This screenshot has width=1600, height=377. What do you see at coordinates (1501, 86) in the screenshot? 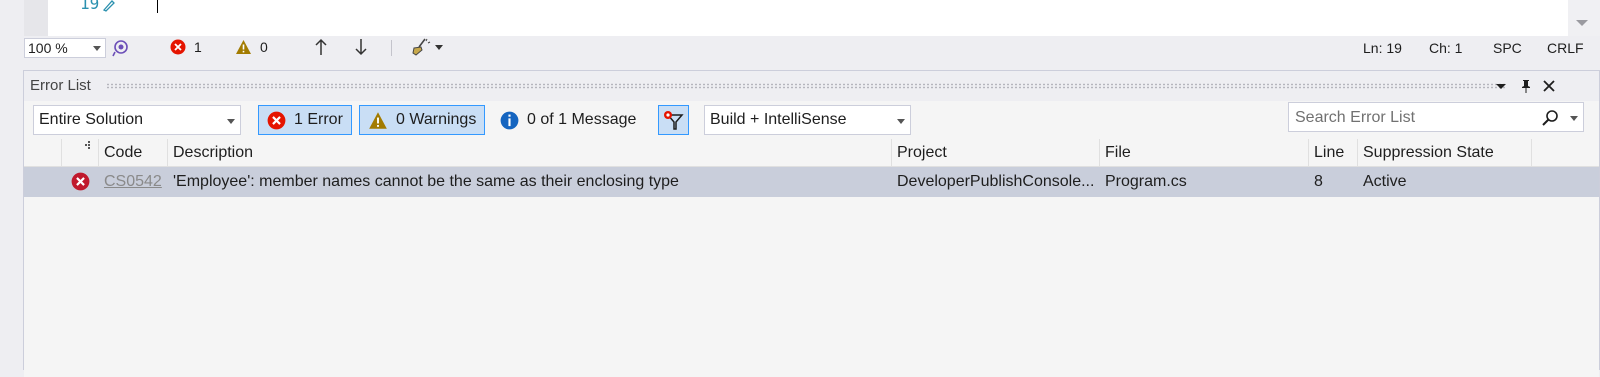
I see `window-menu-chevron-icon` at bounding box center [1501, 86].